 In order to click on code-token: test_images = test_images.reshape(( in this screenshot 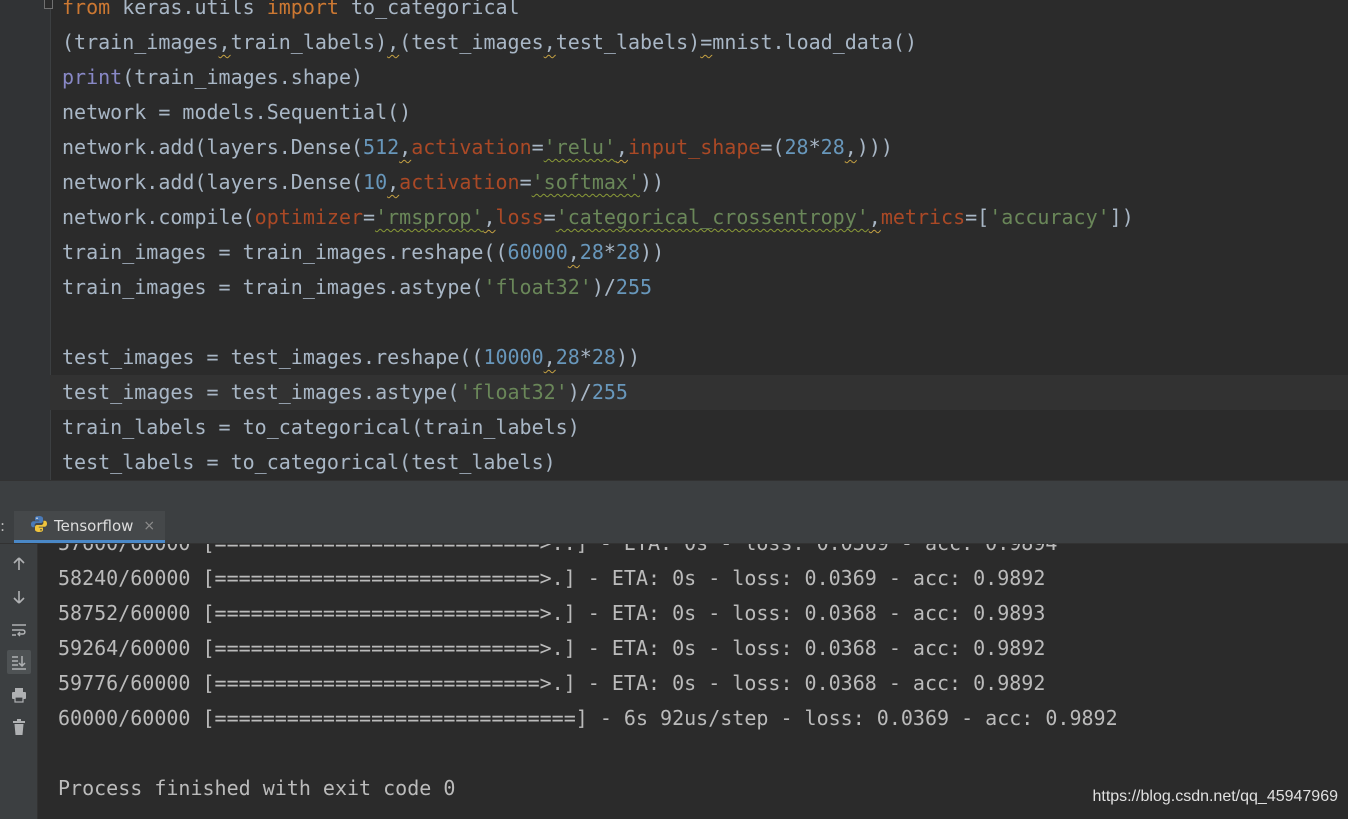, I will do `click(273, 357)`.